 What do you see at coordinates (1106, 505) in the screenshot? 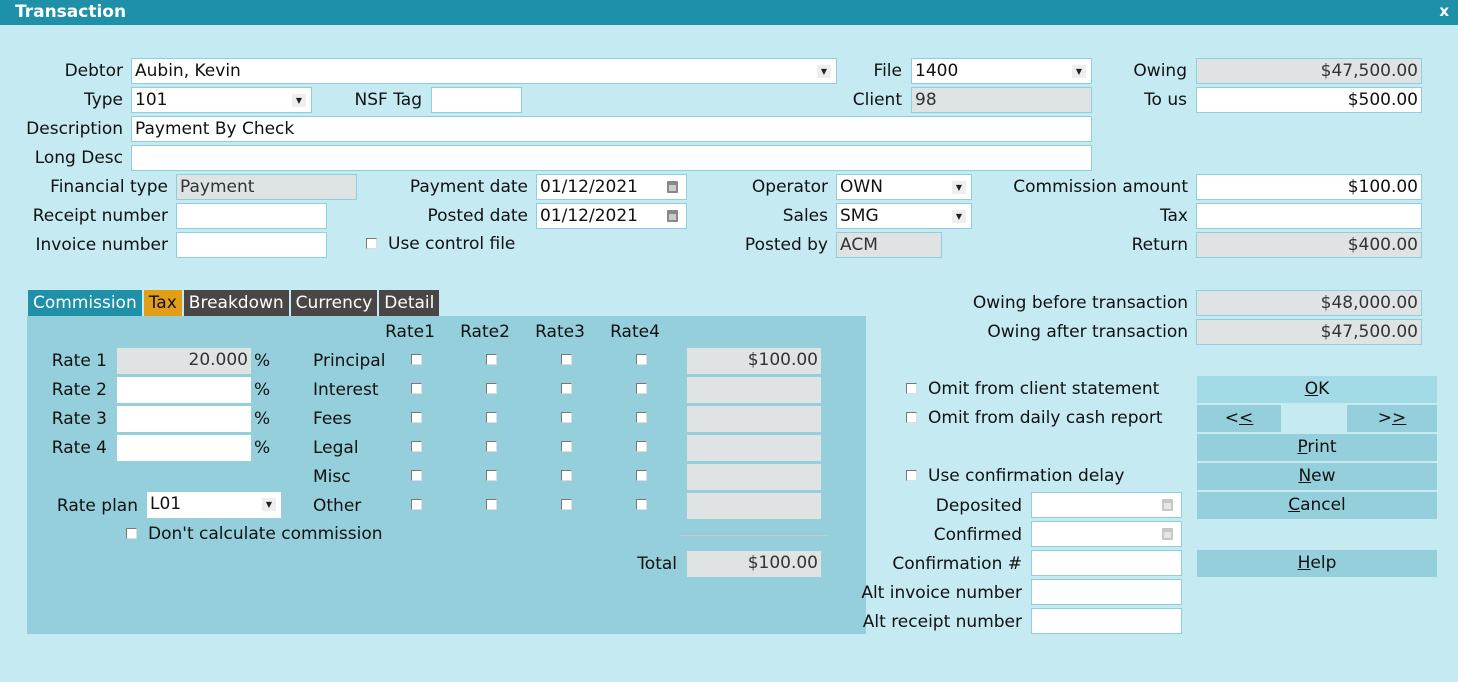
I see `deposited-input` at bounding box center [1106, 505].